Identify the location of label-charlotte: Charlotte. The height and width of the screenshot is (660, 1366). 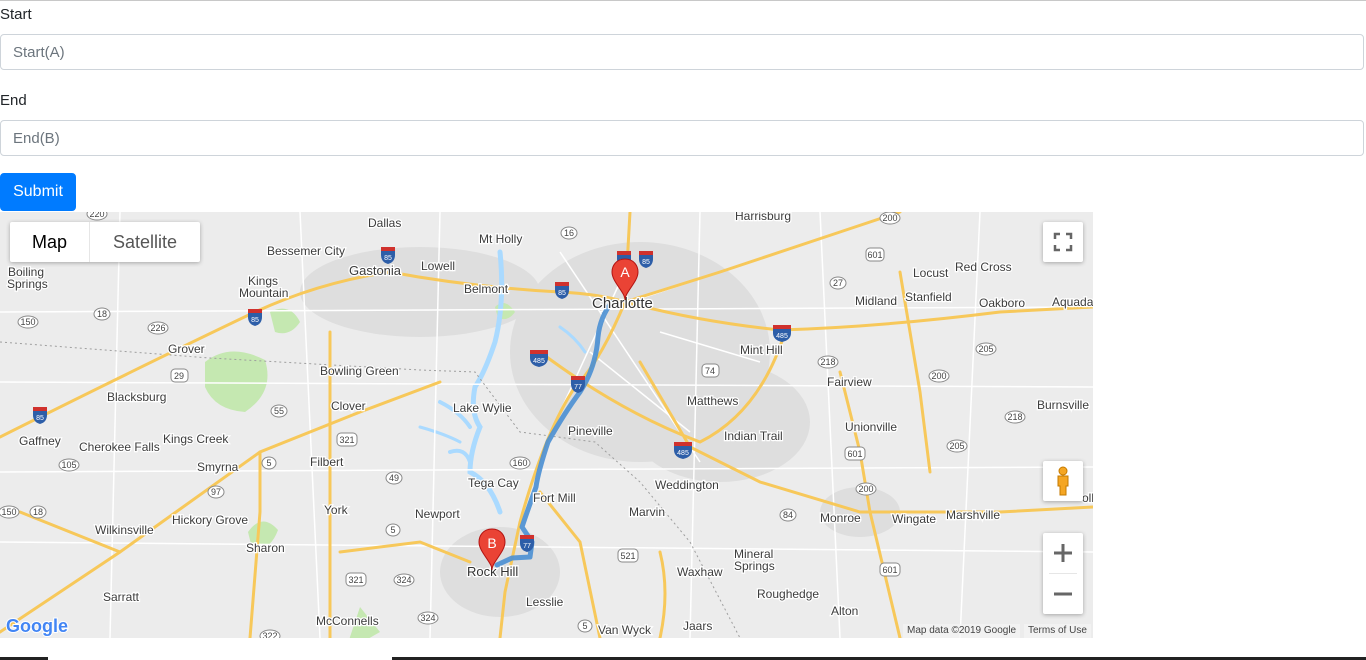
(622, 303).